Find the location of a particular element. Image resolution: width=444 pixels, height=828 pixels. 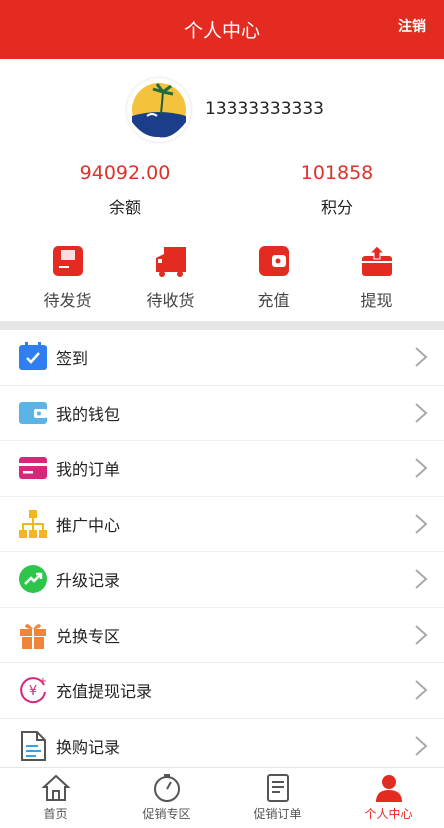

menu-item-label: 换购记录 is located at coordinates (88, 747).